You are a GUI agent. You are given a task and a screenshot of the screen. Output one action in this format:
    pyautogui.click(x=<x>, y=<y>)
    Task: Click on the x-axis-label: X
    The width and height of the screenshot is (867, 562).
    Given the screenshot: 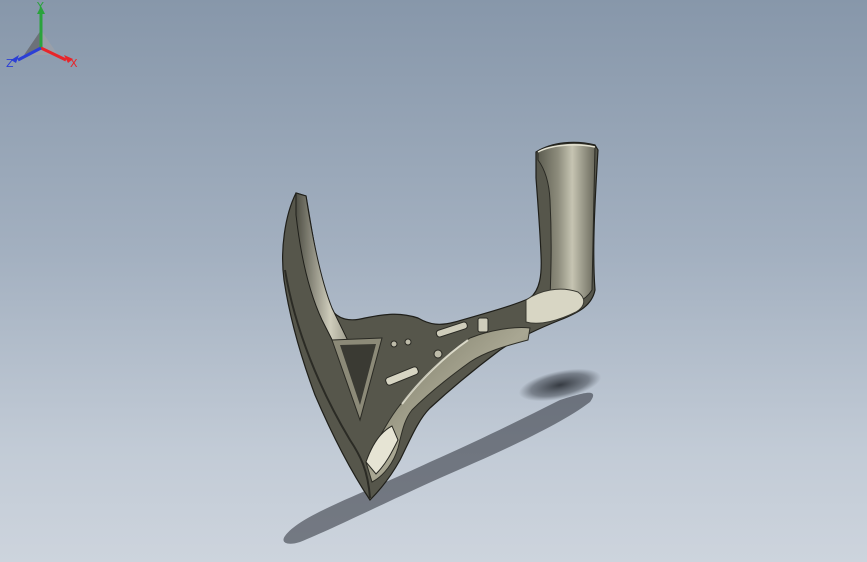 What is the action you would take?
    pyautogui.click(x=74, y=63)
    